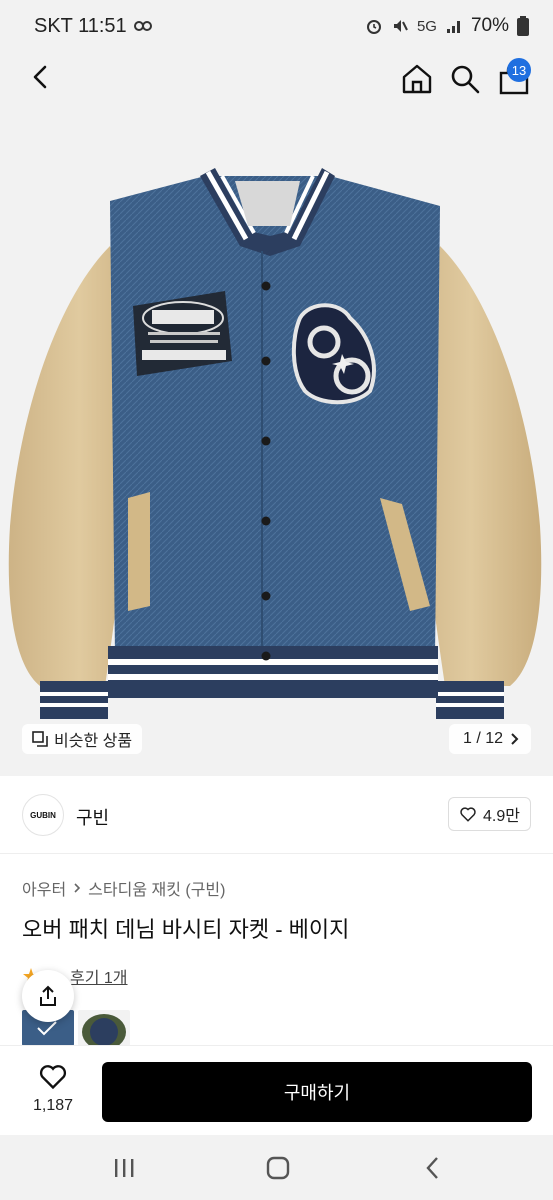 This screenshot has height=1200, width=553. I want to click on brand-logo-text: GUBIN, so click(43, 815).